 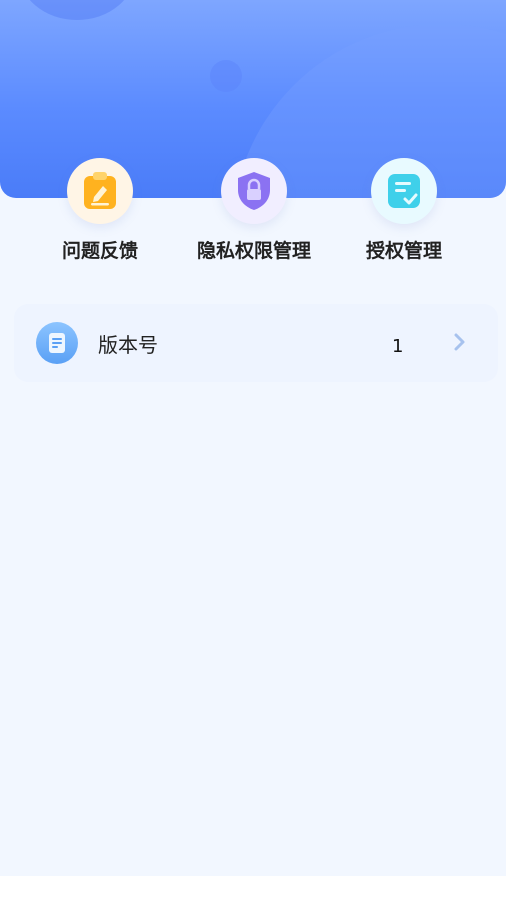 I want to click on version-value: 1, so click(x=398, y=346).